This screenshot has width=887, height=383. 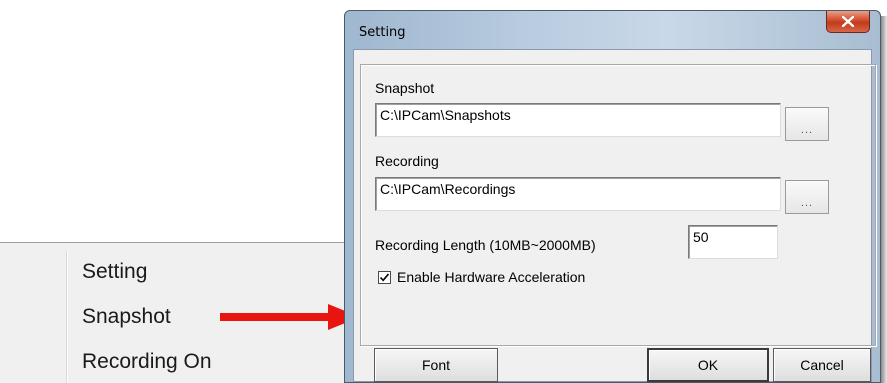 What do you see at coordinates (578, 120) in the screenshot?
I see `snapshot-path-input: C:\IPCam\Snapshots` at bounding box center [578, 120].